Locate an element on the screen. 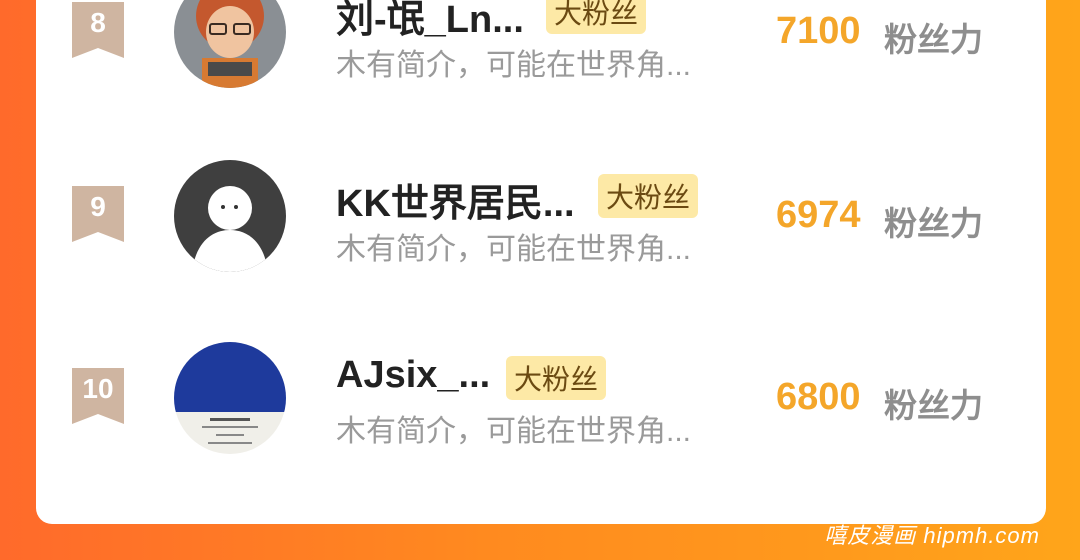  default-user-icon is located at coordinates (230, 216).